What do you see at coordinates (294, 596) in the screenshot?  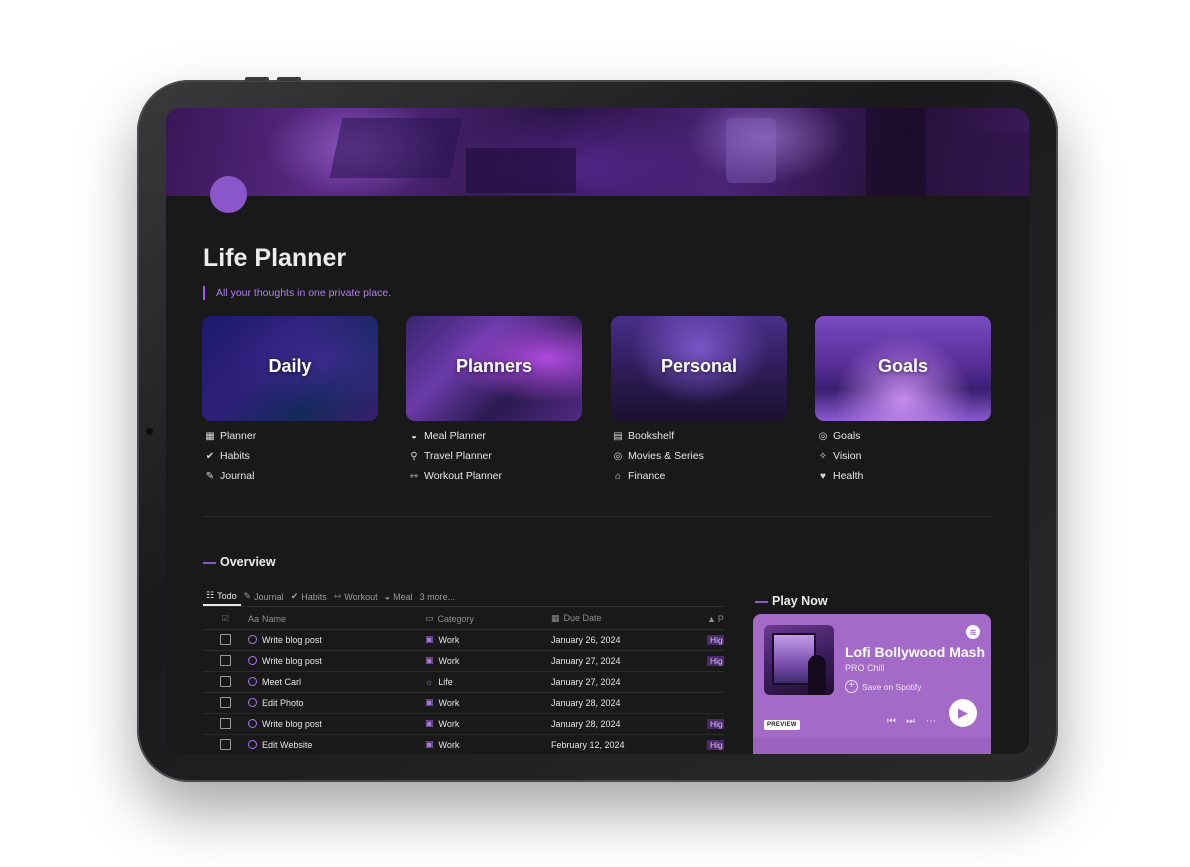 I see `check-circle-icon: ✔` at bounding box center [294, 596].